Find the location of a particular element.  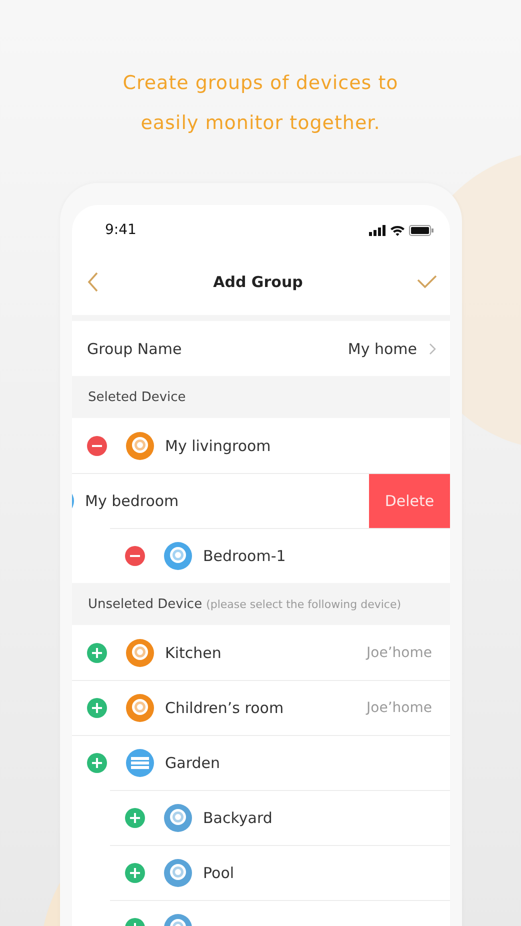

device-name: Children’s room is located at coordinates (224, 708).